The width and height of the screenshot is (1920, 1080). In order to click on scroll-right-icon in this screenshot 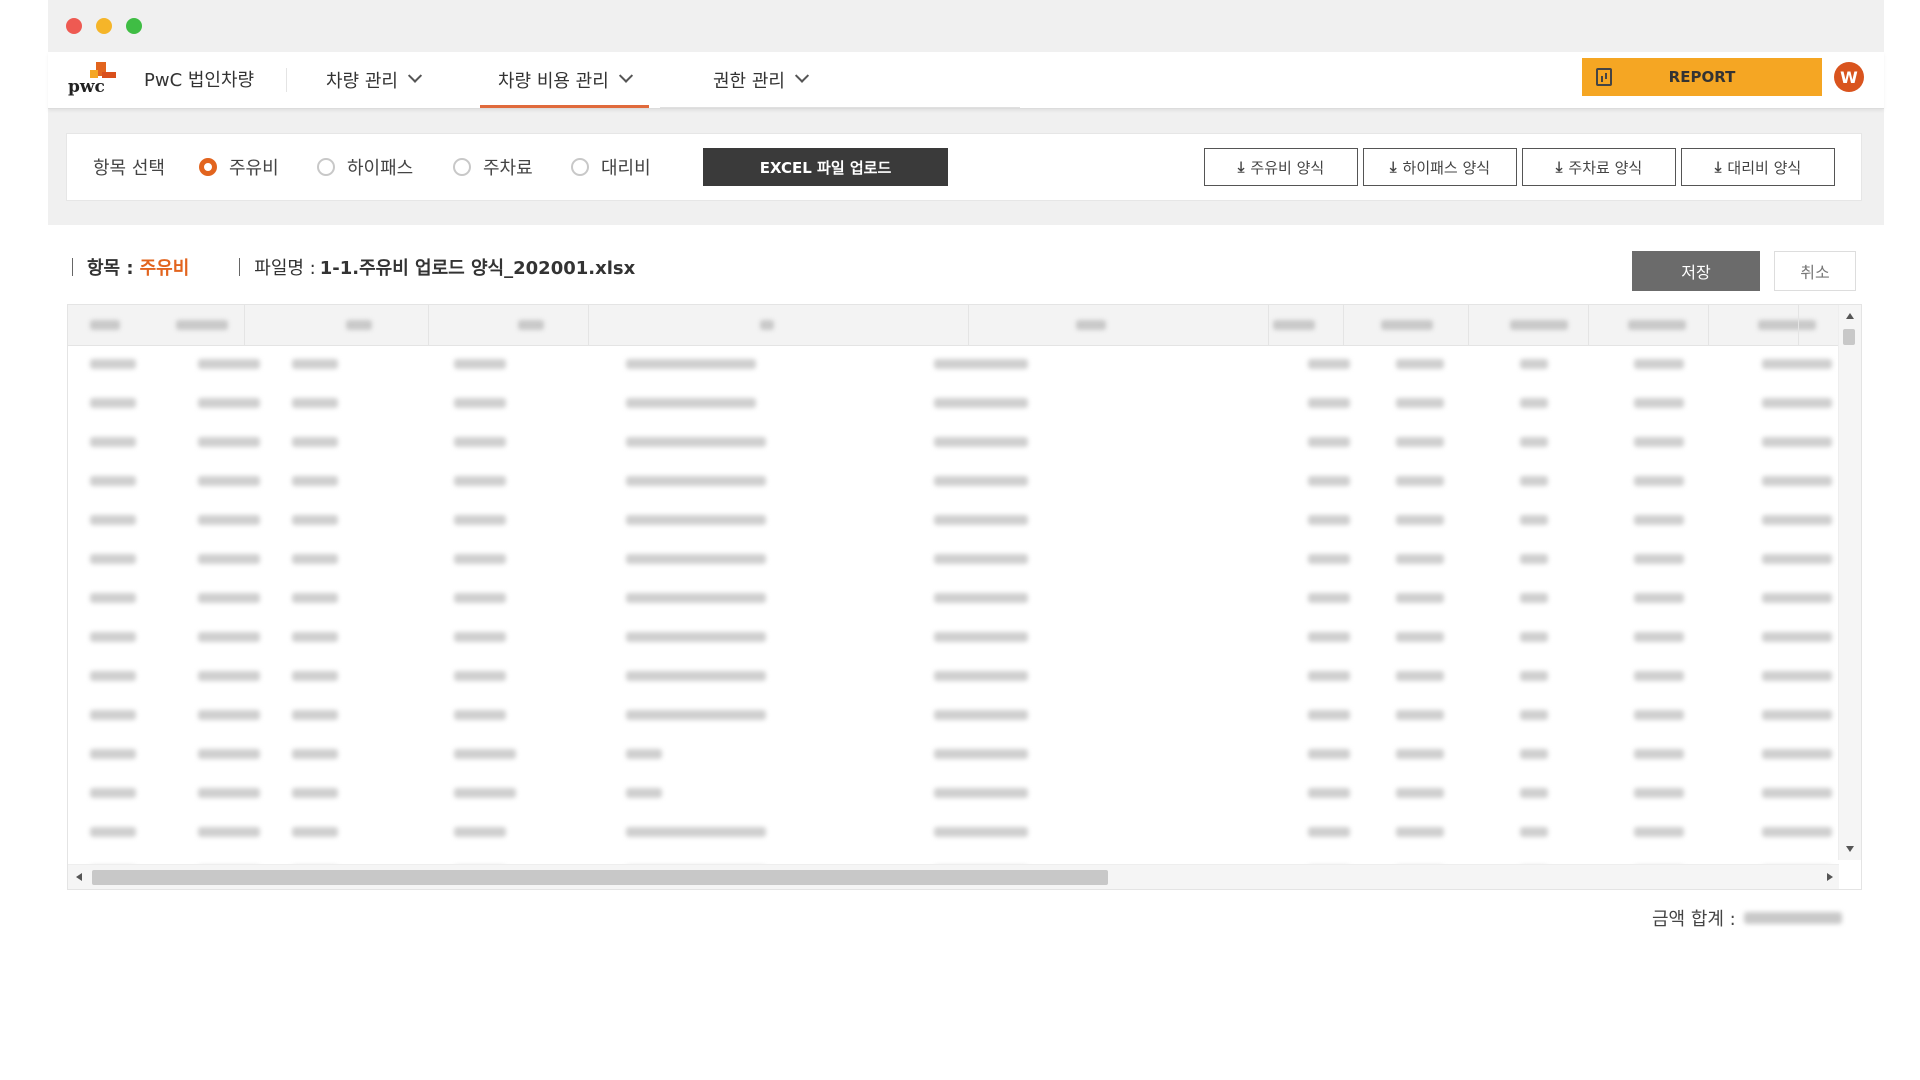, I will do `click(1830, 877)`.